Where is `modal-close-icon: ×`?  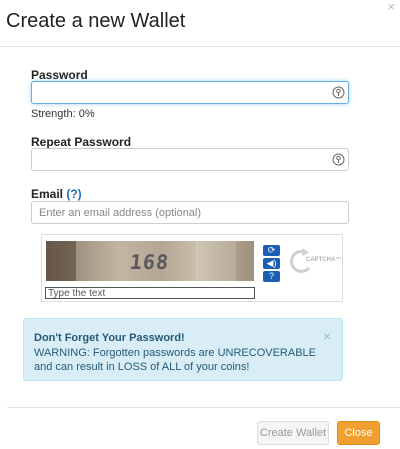 modal-close-icon: × is located at coordinates (391, 6).